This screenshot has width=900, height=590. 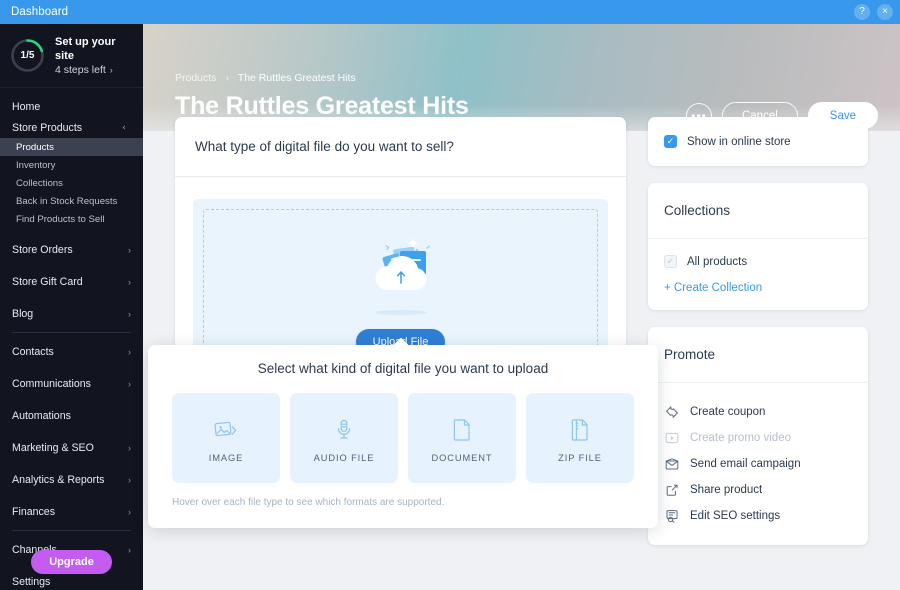 What do you see at coordinates (758, 464) in the screenshot?
I see `send-email-campaign-item: Send email campaign` at bounding box center [758, 464].